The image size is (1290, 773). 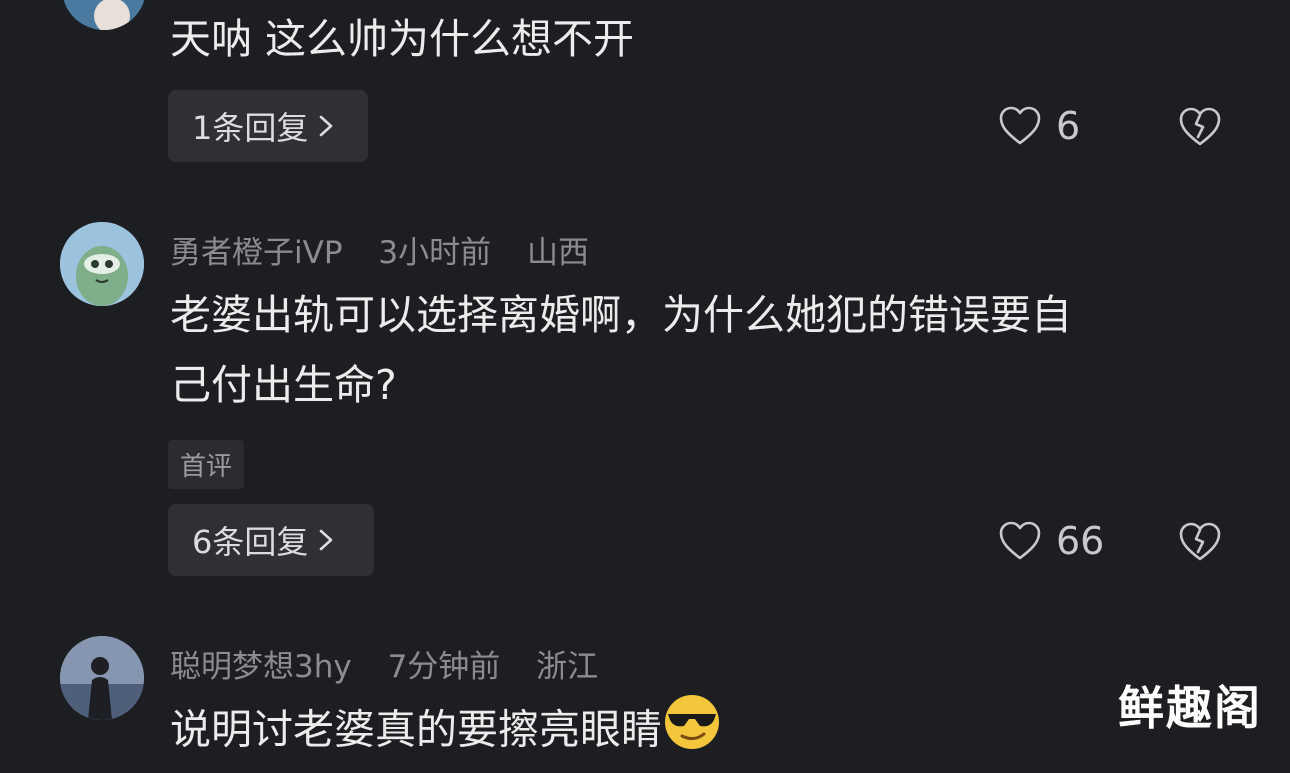 I want to click on comment-2-replies-button: 6条回复, so click(x=271, y=540).